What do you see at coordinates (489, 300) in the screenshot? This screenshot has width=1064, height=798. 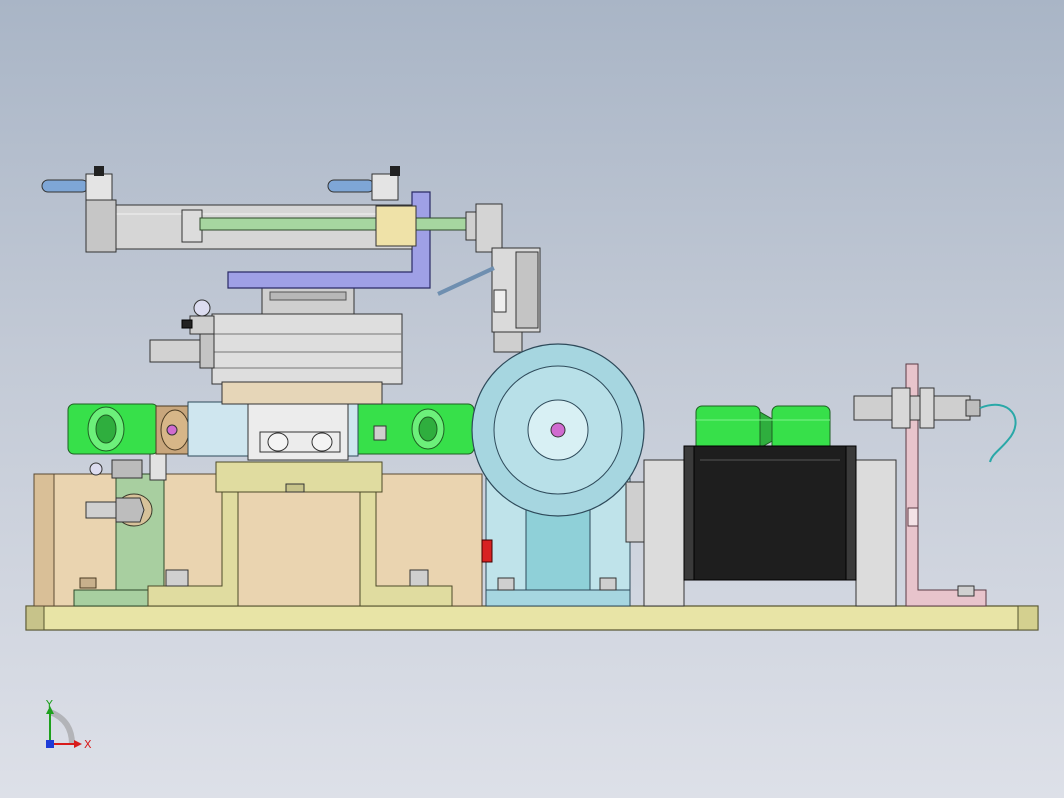 I see `vertical-slide-block` at bounding box center [489, 300].